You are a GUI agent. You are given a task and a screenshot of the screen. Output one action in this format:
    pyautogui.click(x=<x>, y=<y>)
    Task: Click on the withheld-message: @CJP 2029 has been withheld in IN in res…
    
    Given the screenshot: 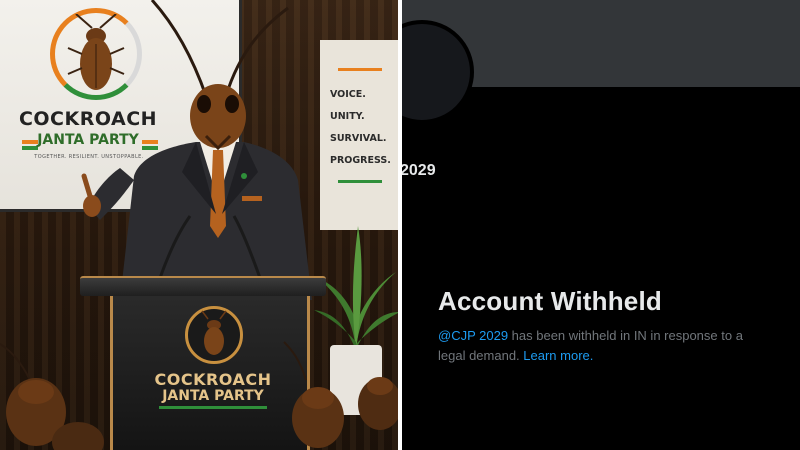 What is the action you would take?
    pyautogui.click(x=603, y=346)
    